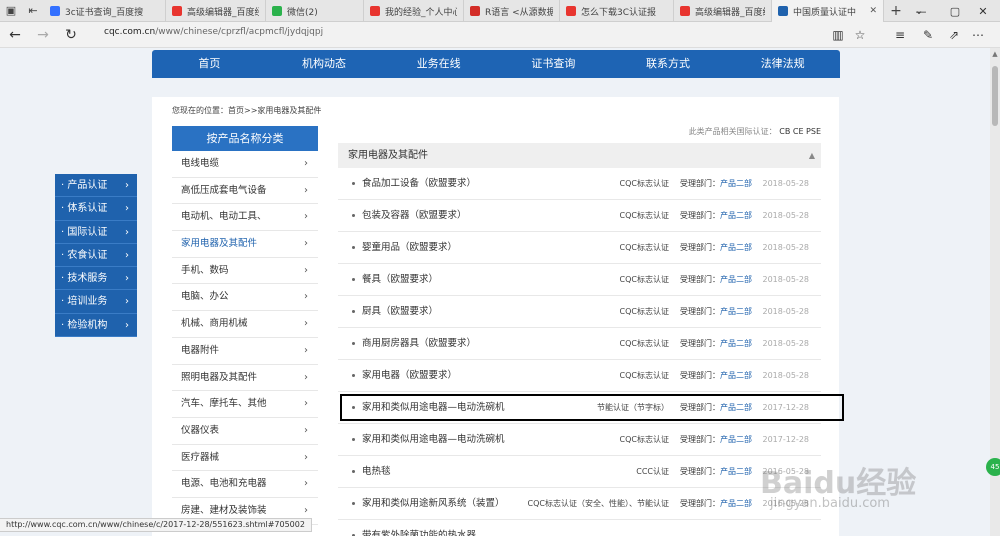 The width and height of the screenshot is (1000, 536). What do you see at coordinates (419, 184) in the screenshot?
I see `item-title-link: 食品加工设备（欧盟要求）` at bounding box center [419, 184].